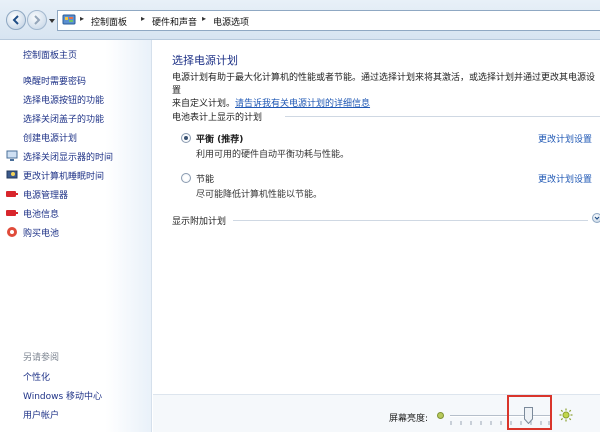 The height and width of the screenshot is (432, 600). I want to click on plan-power-saver-name: 节能, so click(205, 178).